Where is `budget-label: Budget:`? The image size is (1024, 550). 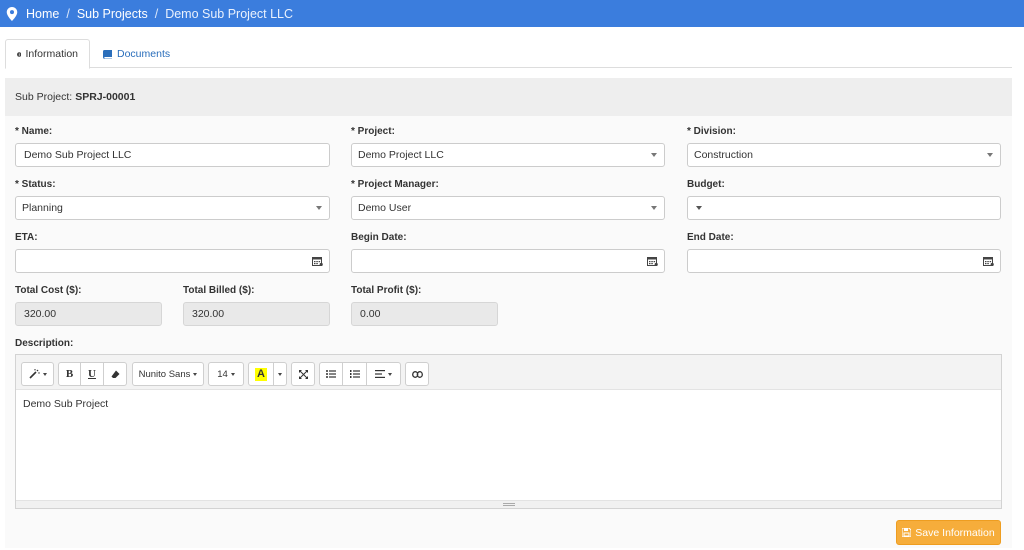
budget-label: Budget: is located at coordinates (706, 184).